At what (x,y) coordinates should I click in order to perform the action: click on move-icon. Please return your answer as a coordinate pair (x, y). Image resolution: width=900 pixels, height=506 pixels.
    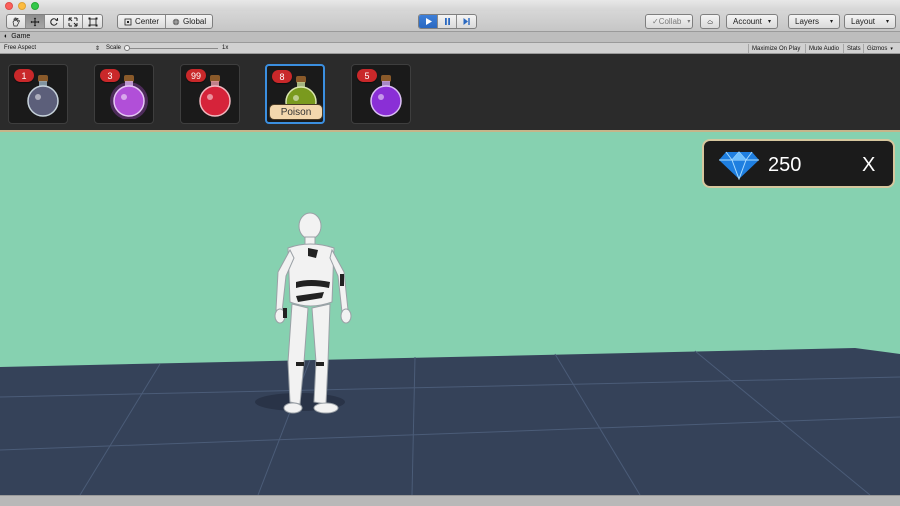
    Looking at the image, I should click on (35, 21).